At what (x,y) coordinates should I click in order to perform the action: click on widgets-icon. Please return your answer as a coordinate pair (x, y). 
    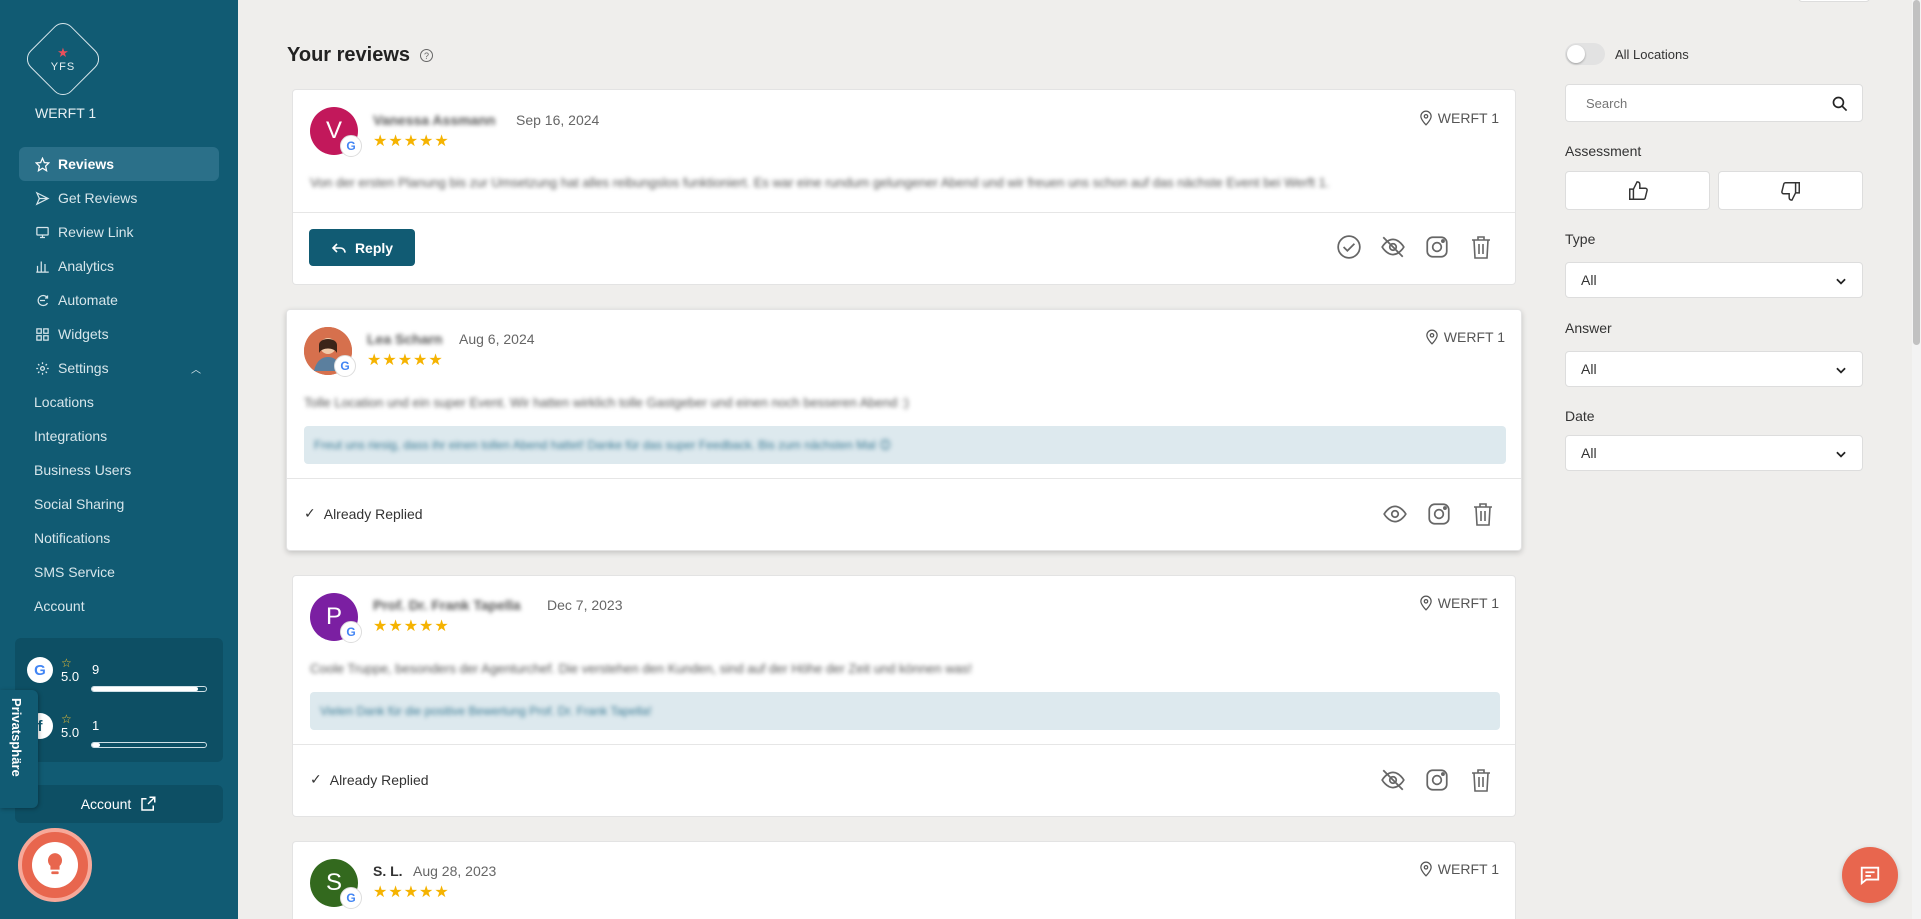
    Looking at the image, I should click on (42, 334).